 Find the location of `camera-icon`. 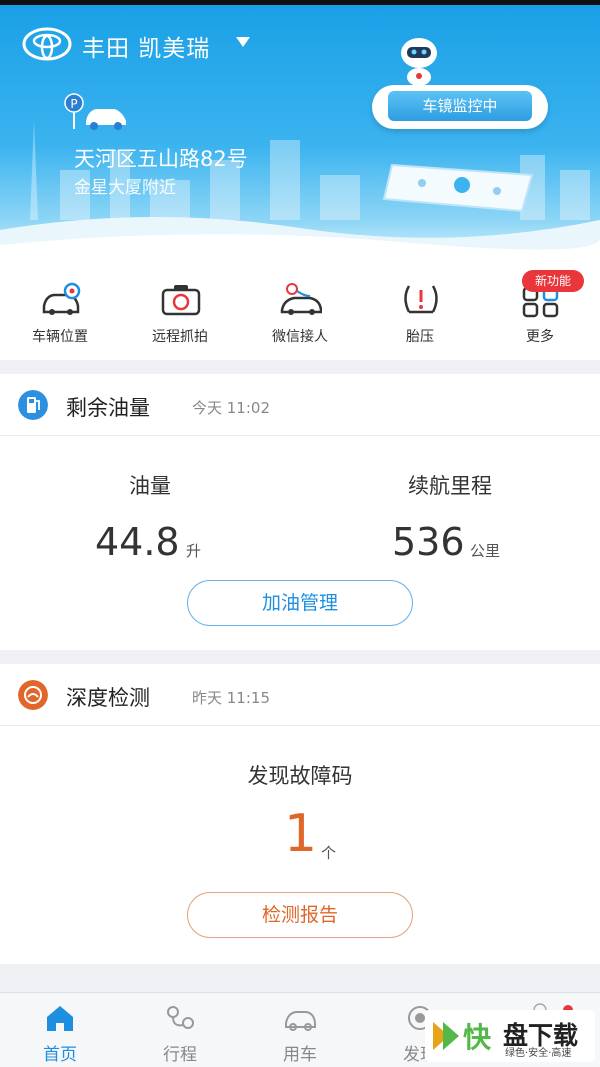

camera-icon is located at coordinates (181, 300).